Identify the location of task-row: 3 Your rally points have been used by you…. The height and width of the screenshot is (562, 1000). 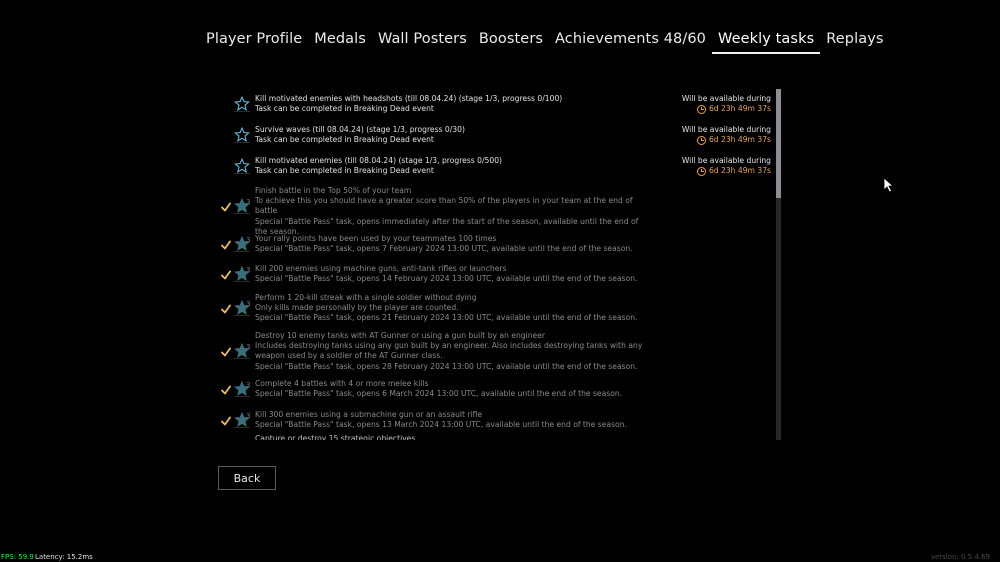
(496, 244).